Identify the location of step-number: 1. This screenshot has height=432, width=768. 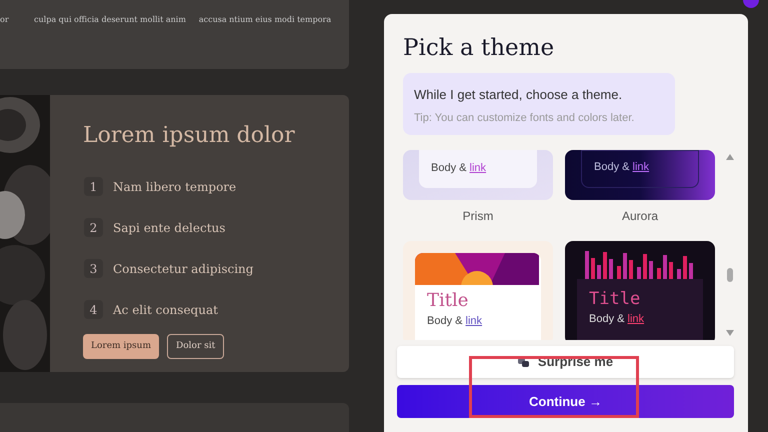
(93, 186).